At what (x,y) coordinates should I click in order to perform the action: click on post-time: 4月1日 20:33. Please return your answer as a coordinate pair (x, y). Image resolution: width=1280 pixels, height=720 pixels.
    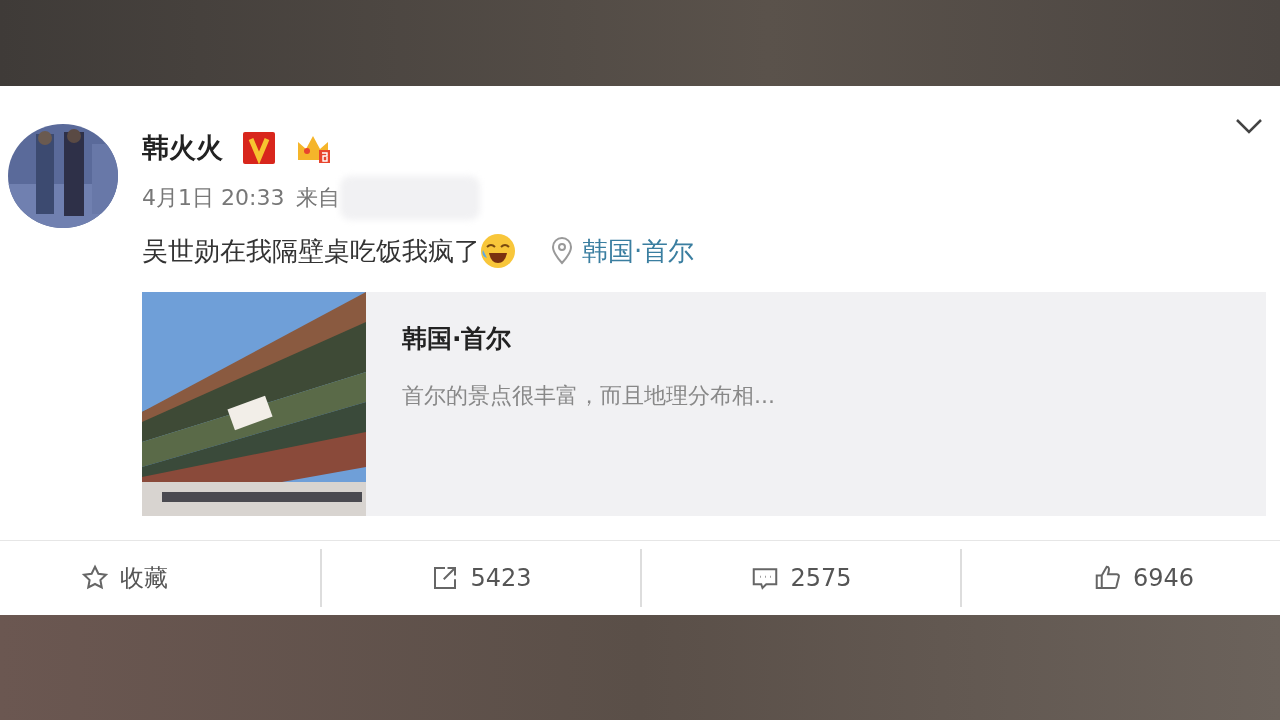
    Looking at the image, I should click on (213, 198).